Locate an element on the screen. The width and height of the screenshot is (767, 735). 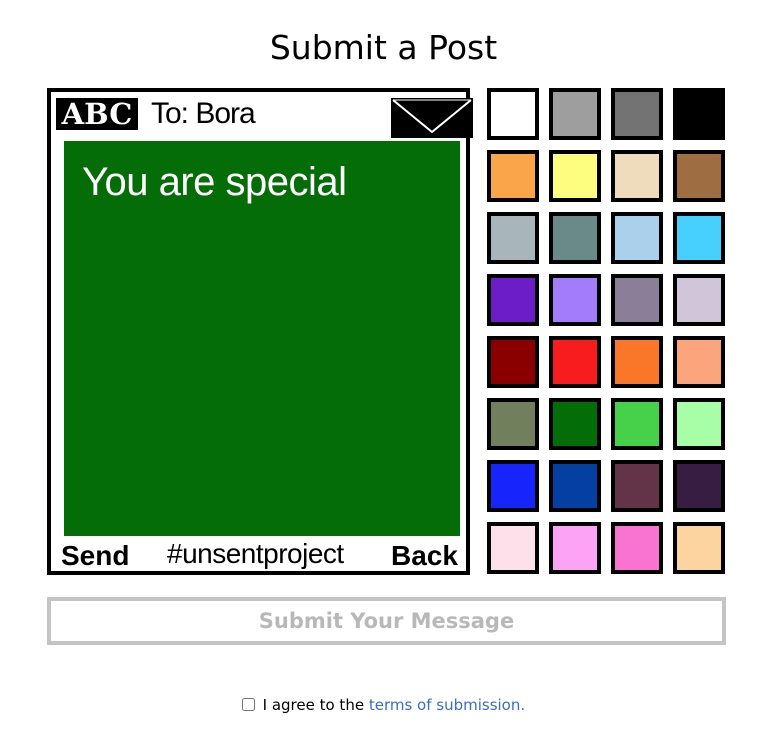
submit-message-button: Submit Your Message is located at coordinates (386, 621).